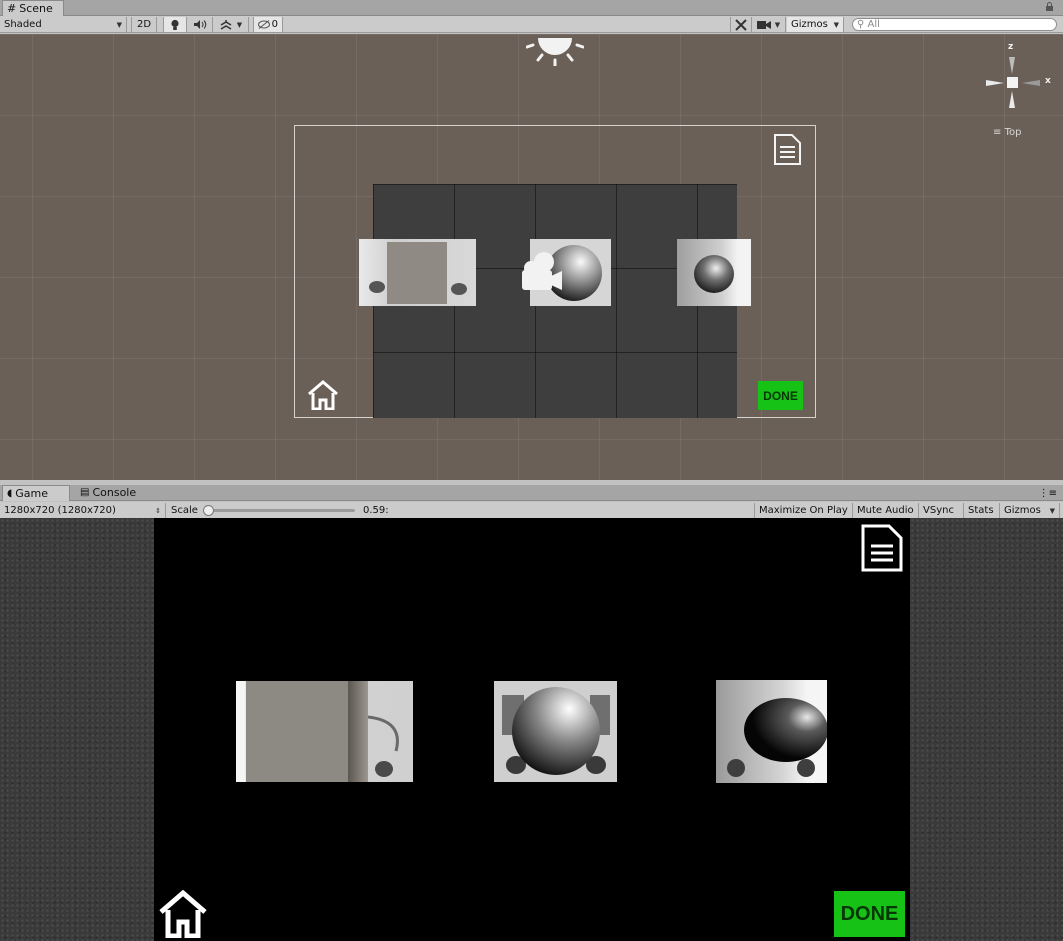 This screenshot has width=1063, height=941. I want to click on toggle-2d-label: 2D, so click(144, 24).